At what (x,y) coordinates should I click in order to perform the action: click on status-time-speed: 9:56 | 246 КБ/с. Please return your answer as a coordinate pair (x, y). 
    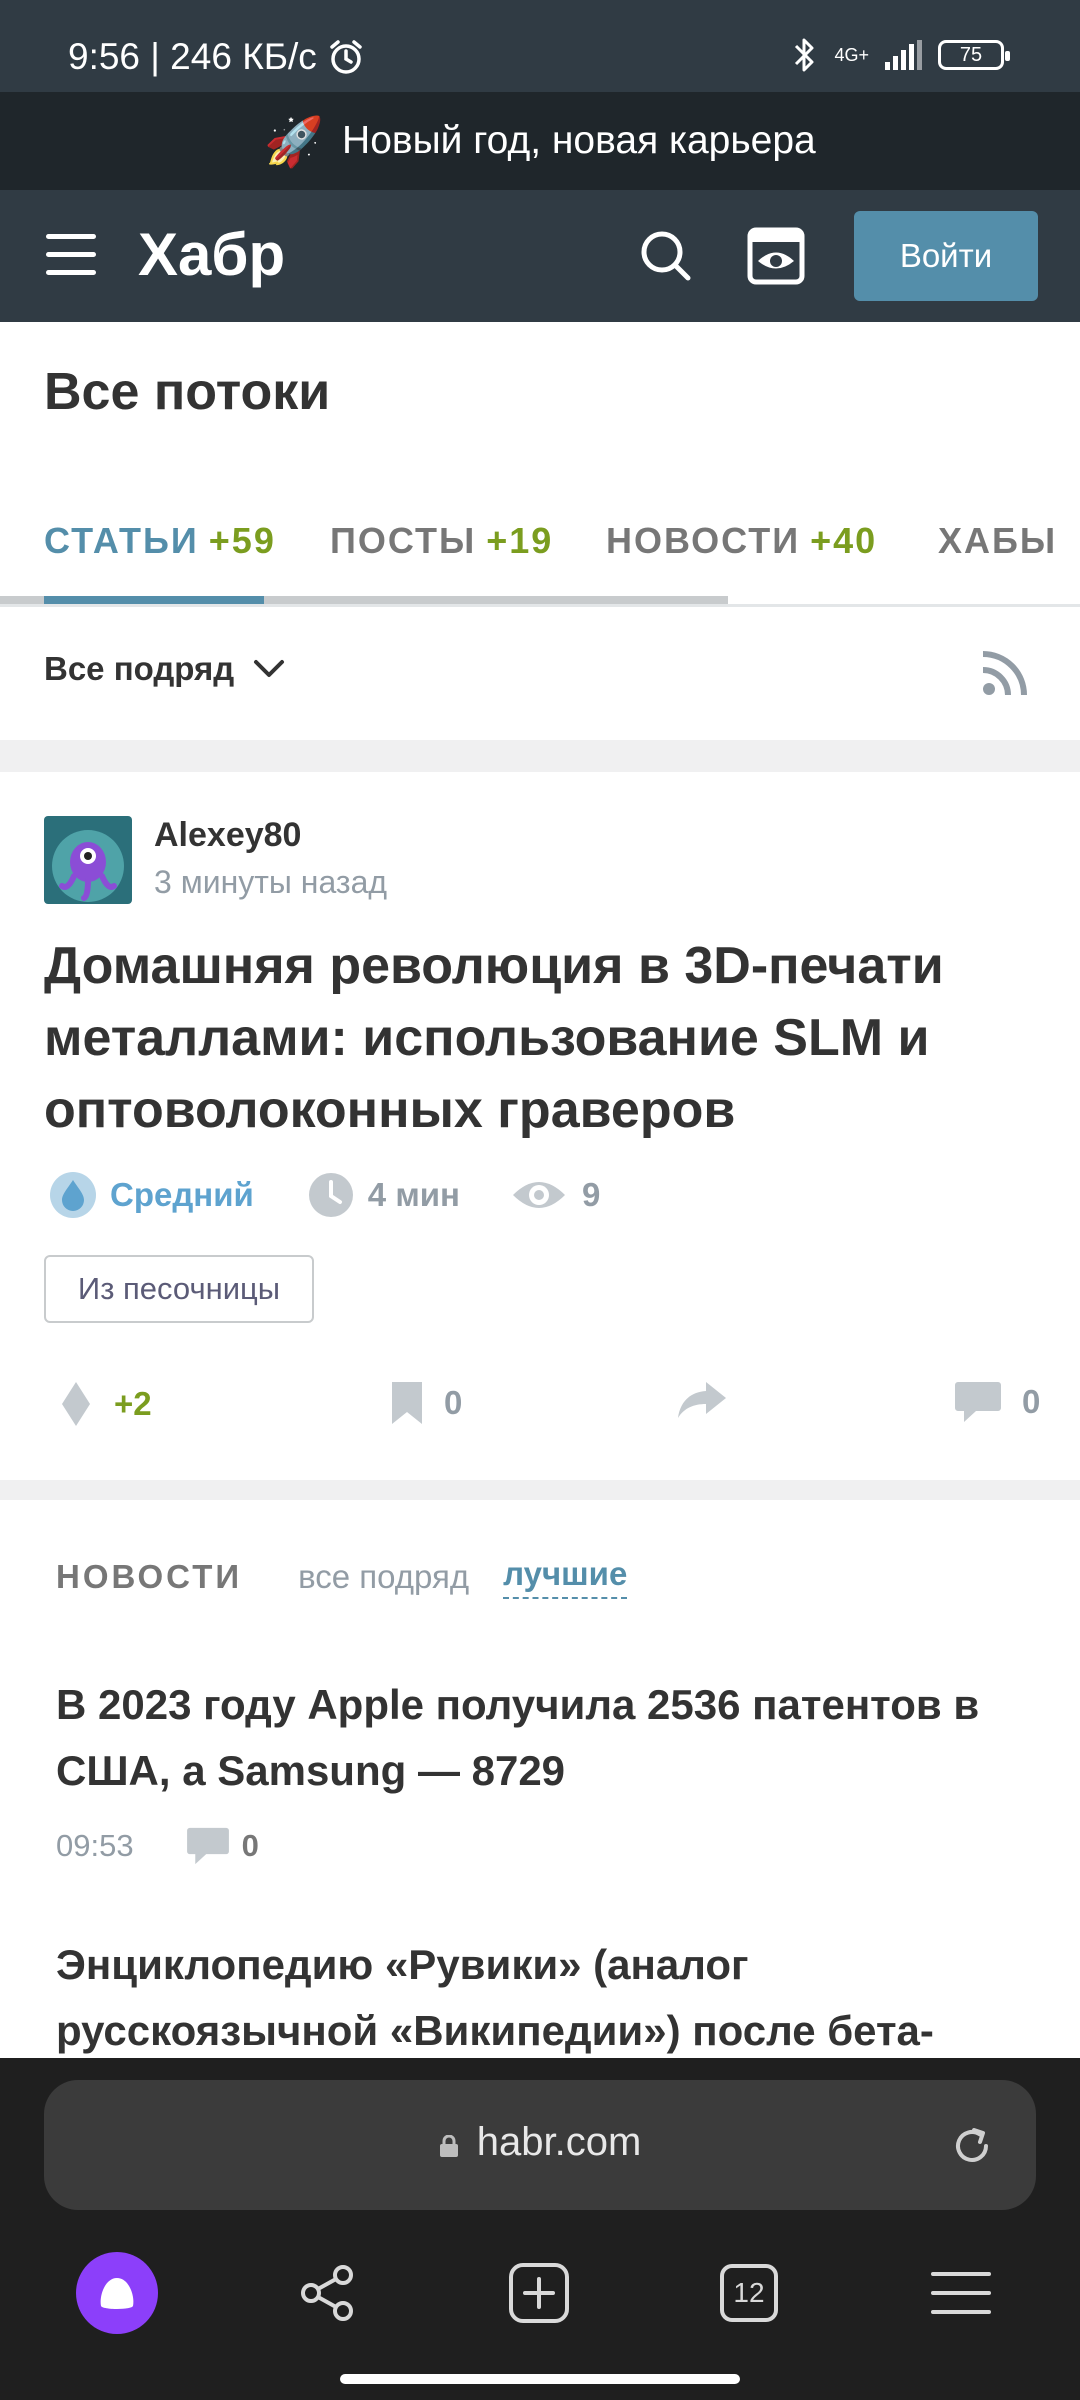
    Looking at the image, I should click on (192, 56).